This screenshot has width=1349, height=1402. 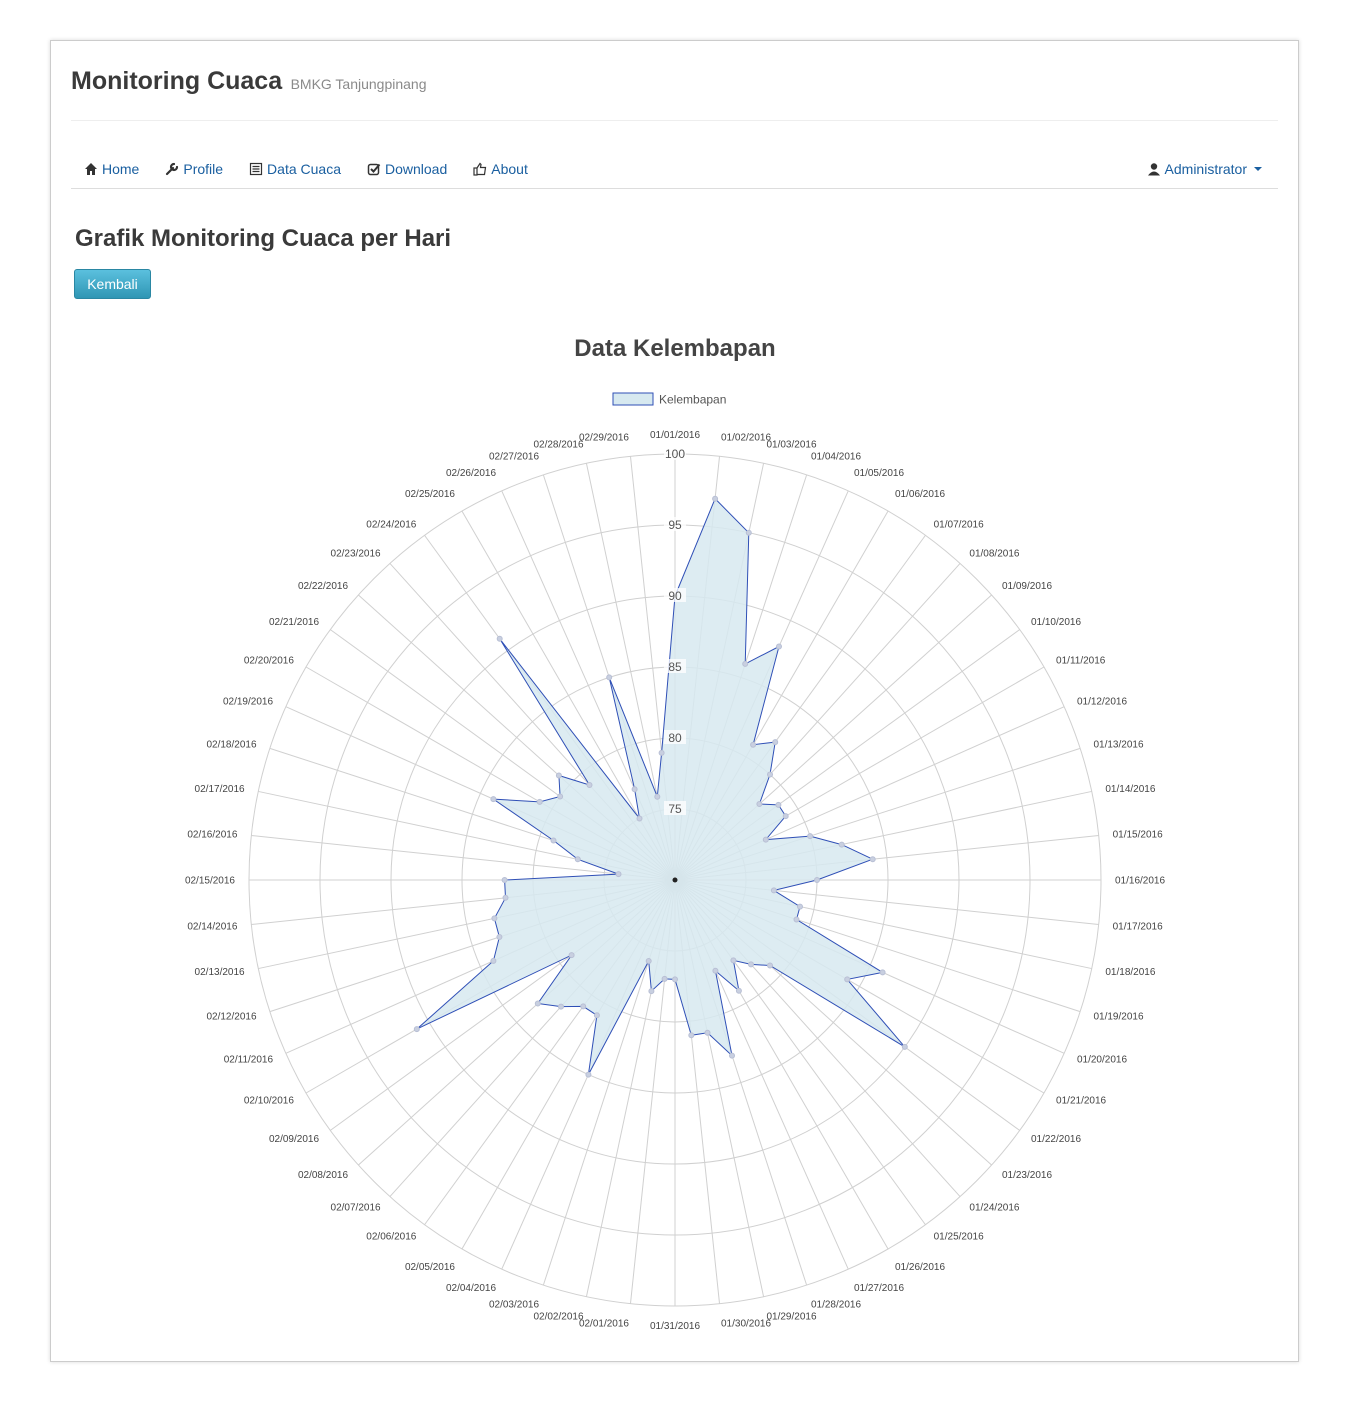 What do you see at coordinates (692, 400) in the screenshot?
I see `legend-label: Kelembapan` at bounding box center [692, 400].